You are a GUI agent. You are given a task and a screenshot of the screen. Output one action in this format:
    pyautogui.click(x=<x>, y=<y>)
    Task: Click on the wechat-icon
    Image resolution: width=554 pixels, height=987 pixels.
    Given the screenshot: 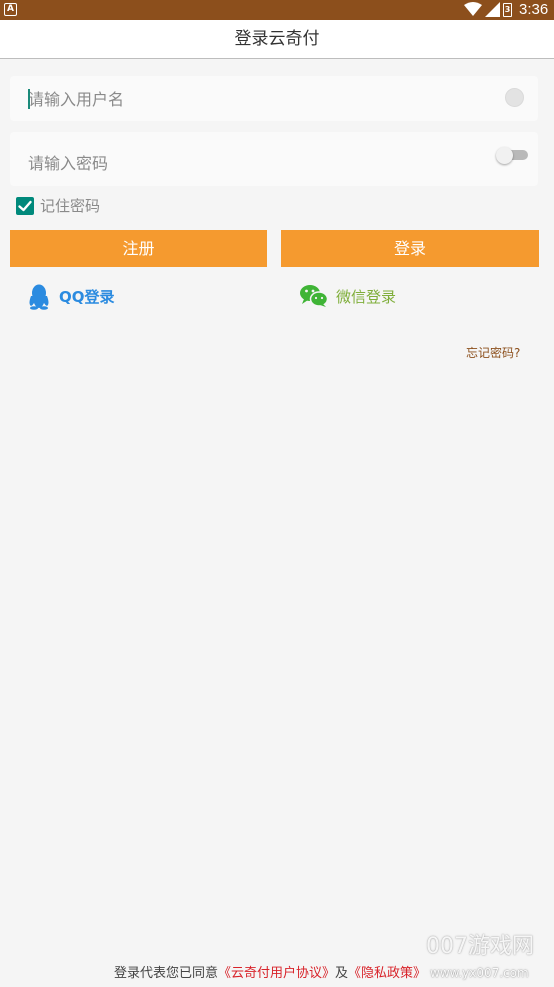 What is the action you would take?
    pyautogui.click(x=314, y=296)
    